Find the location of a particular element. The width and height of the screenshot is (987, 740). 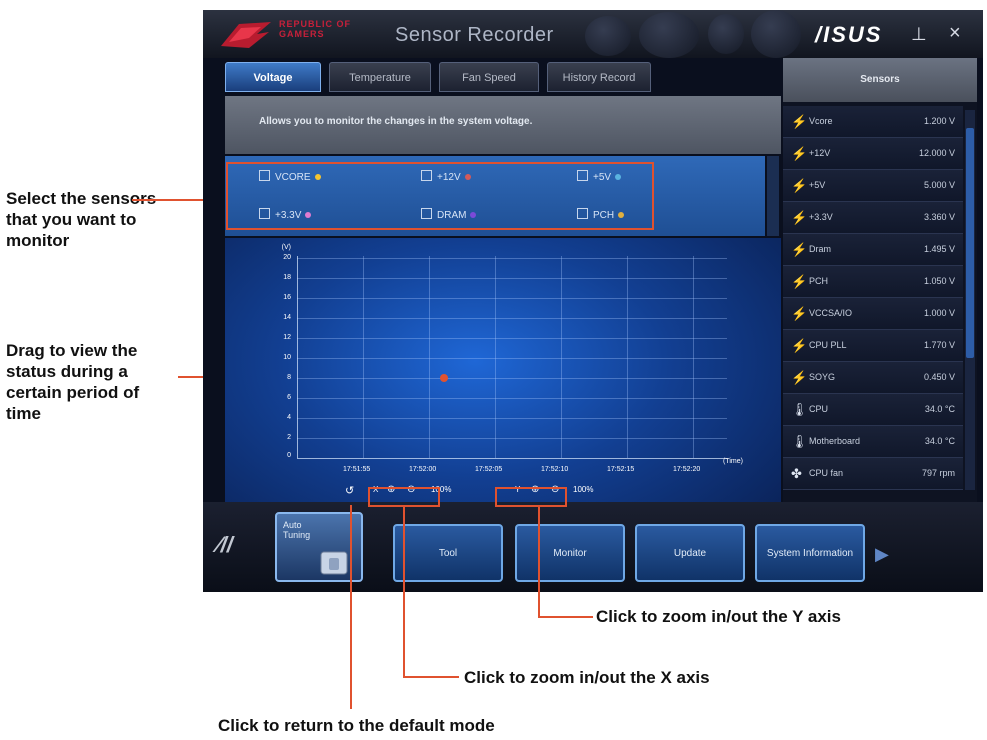

scrollbar-thumb is located at coordinates (970, 243).